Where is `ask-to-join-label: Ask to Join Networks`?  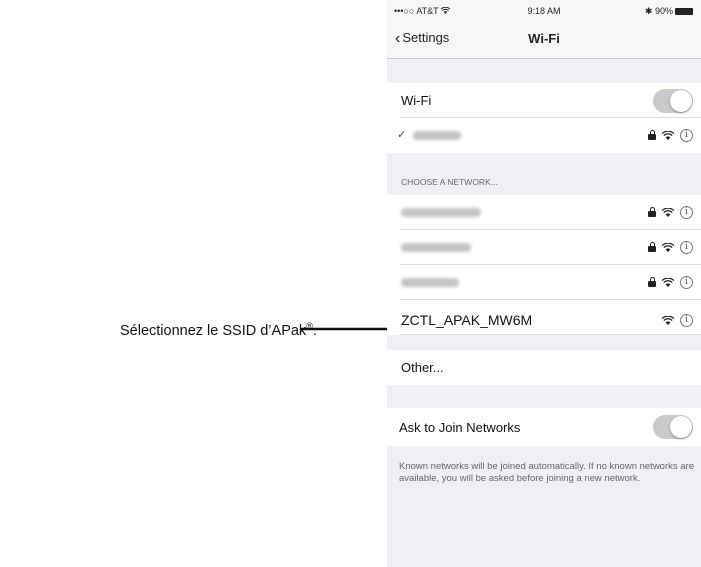
ask-to-join-label: Ask to Join Networks is located at coordinates (460, 427).